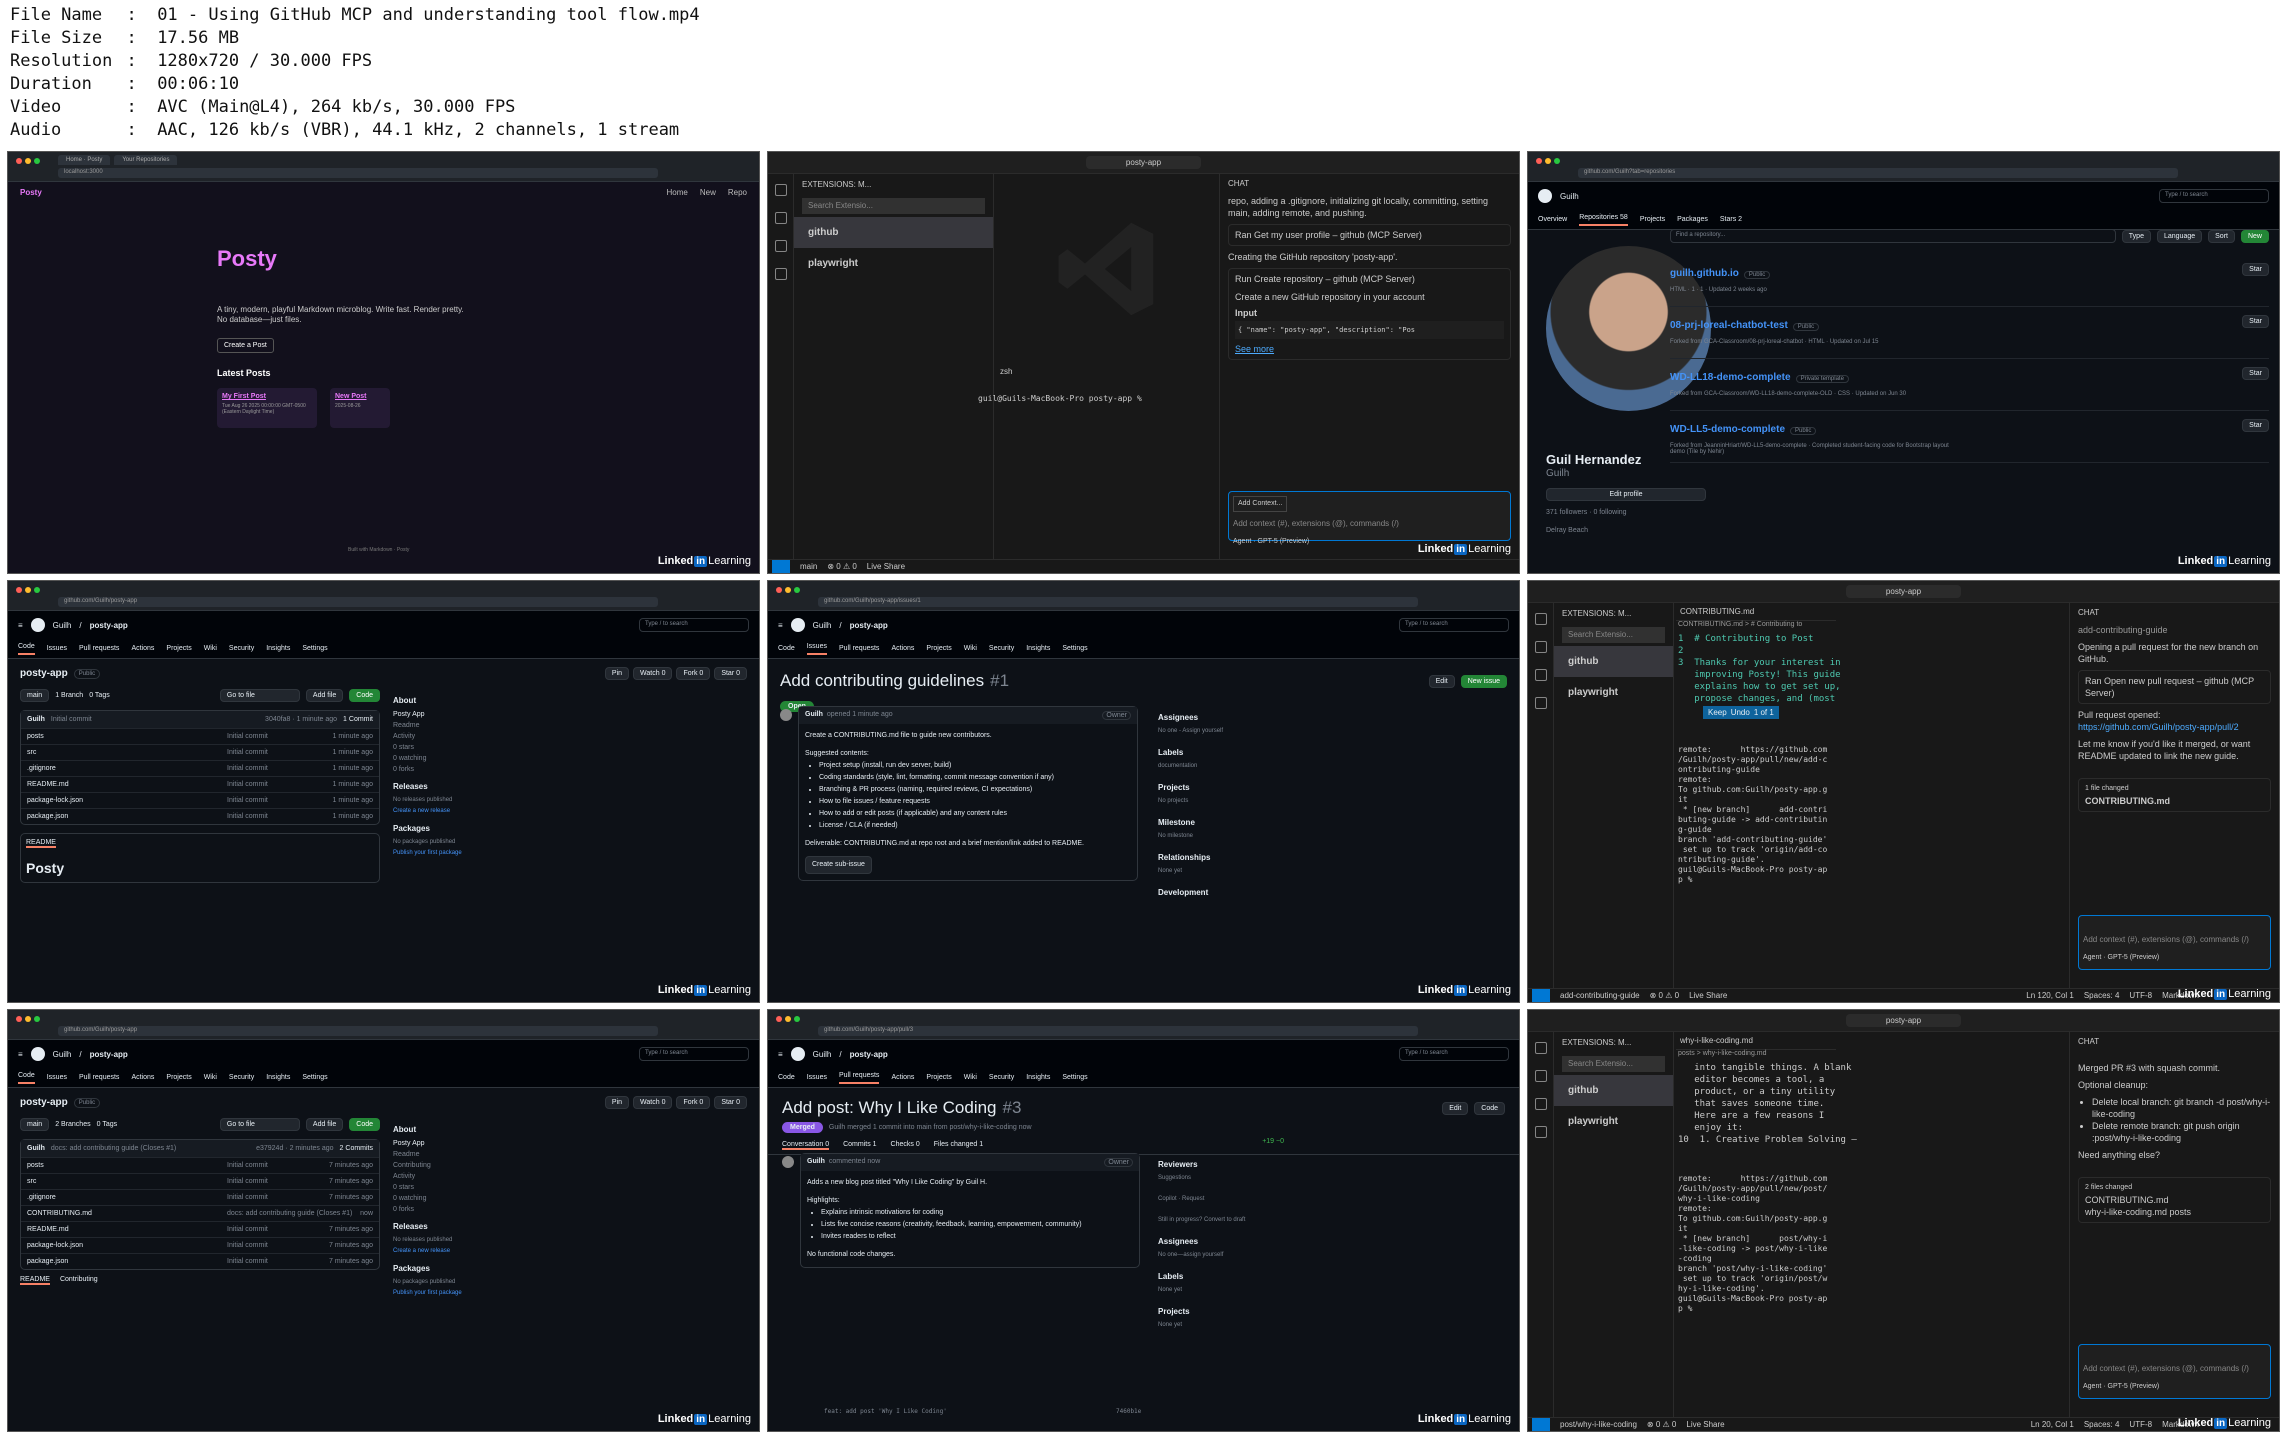 The width and height of the screenshot is (2287, 1439). Describe the element at coordinates (1878, 173) in the screenshot. I see `address-bar: github.com/Guilh?tab=repositories` at that location.